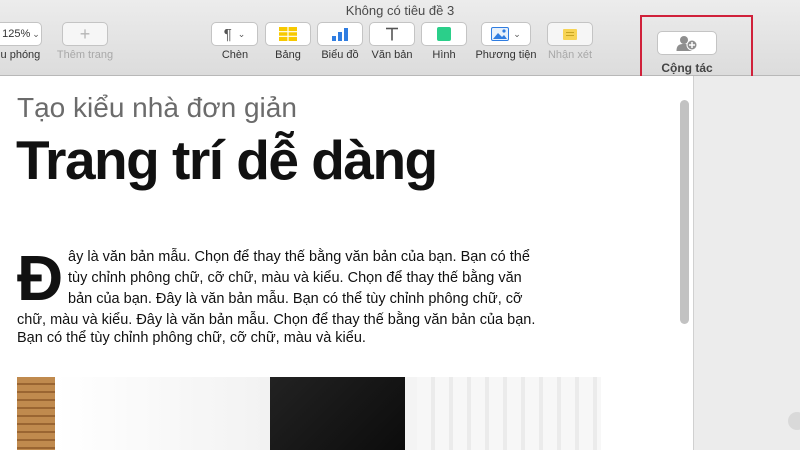  I want to click on chart-label: Biểu đồ, so click(340, 55).